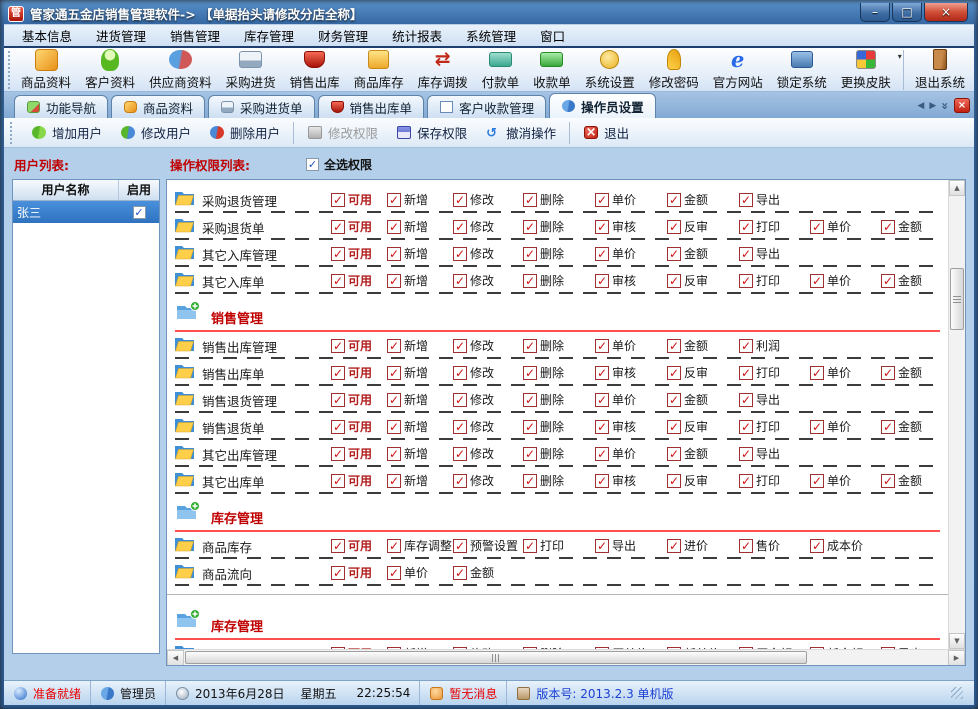 The image size is (978, 709). What do you see at coordinates (566, 657) in the screenshot?
I see `horizontal-scrollbar: ◀ ▶` at bounding box center [566, 657].